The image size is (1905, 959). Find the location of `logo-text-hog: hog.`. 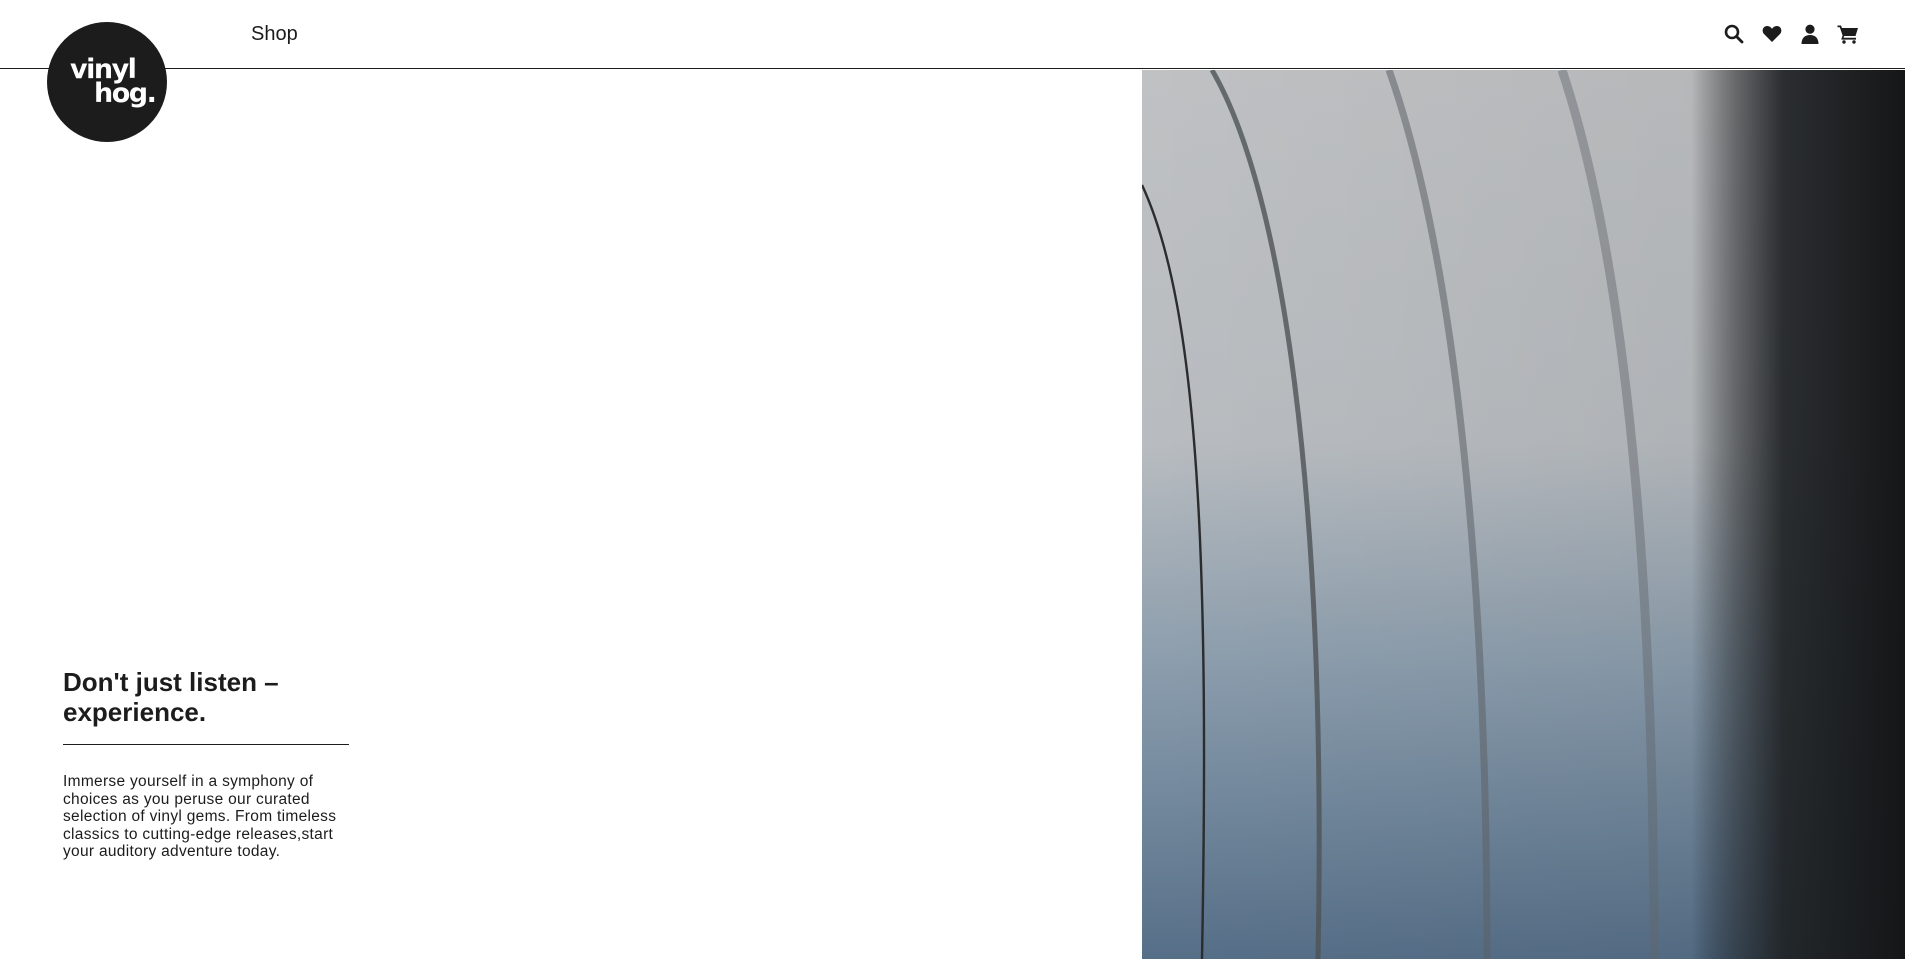

logo-text-hog: hog. is located at coordinates (125, 93).